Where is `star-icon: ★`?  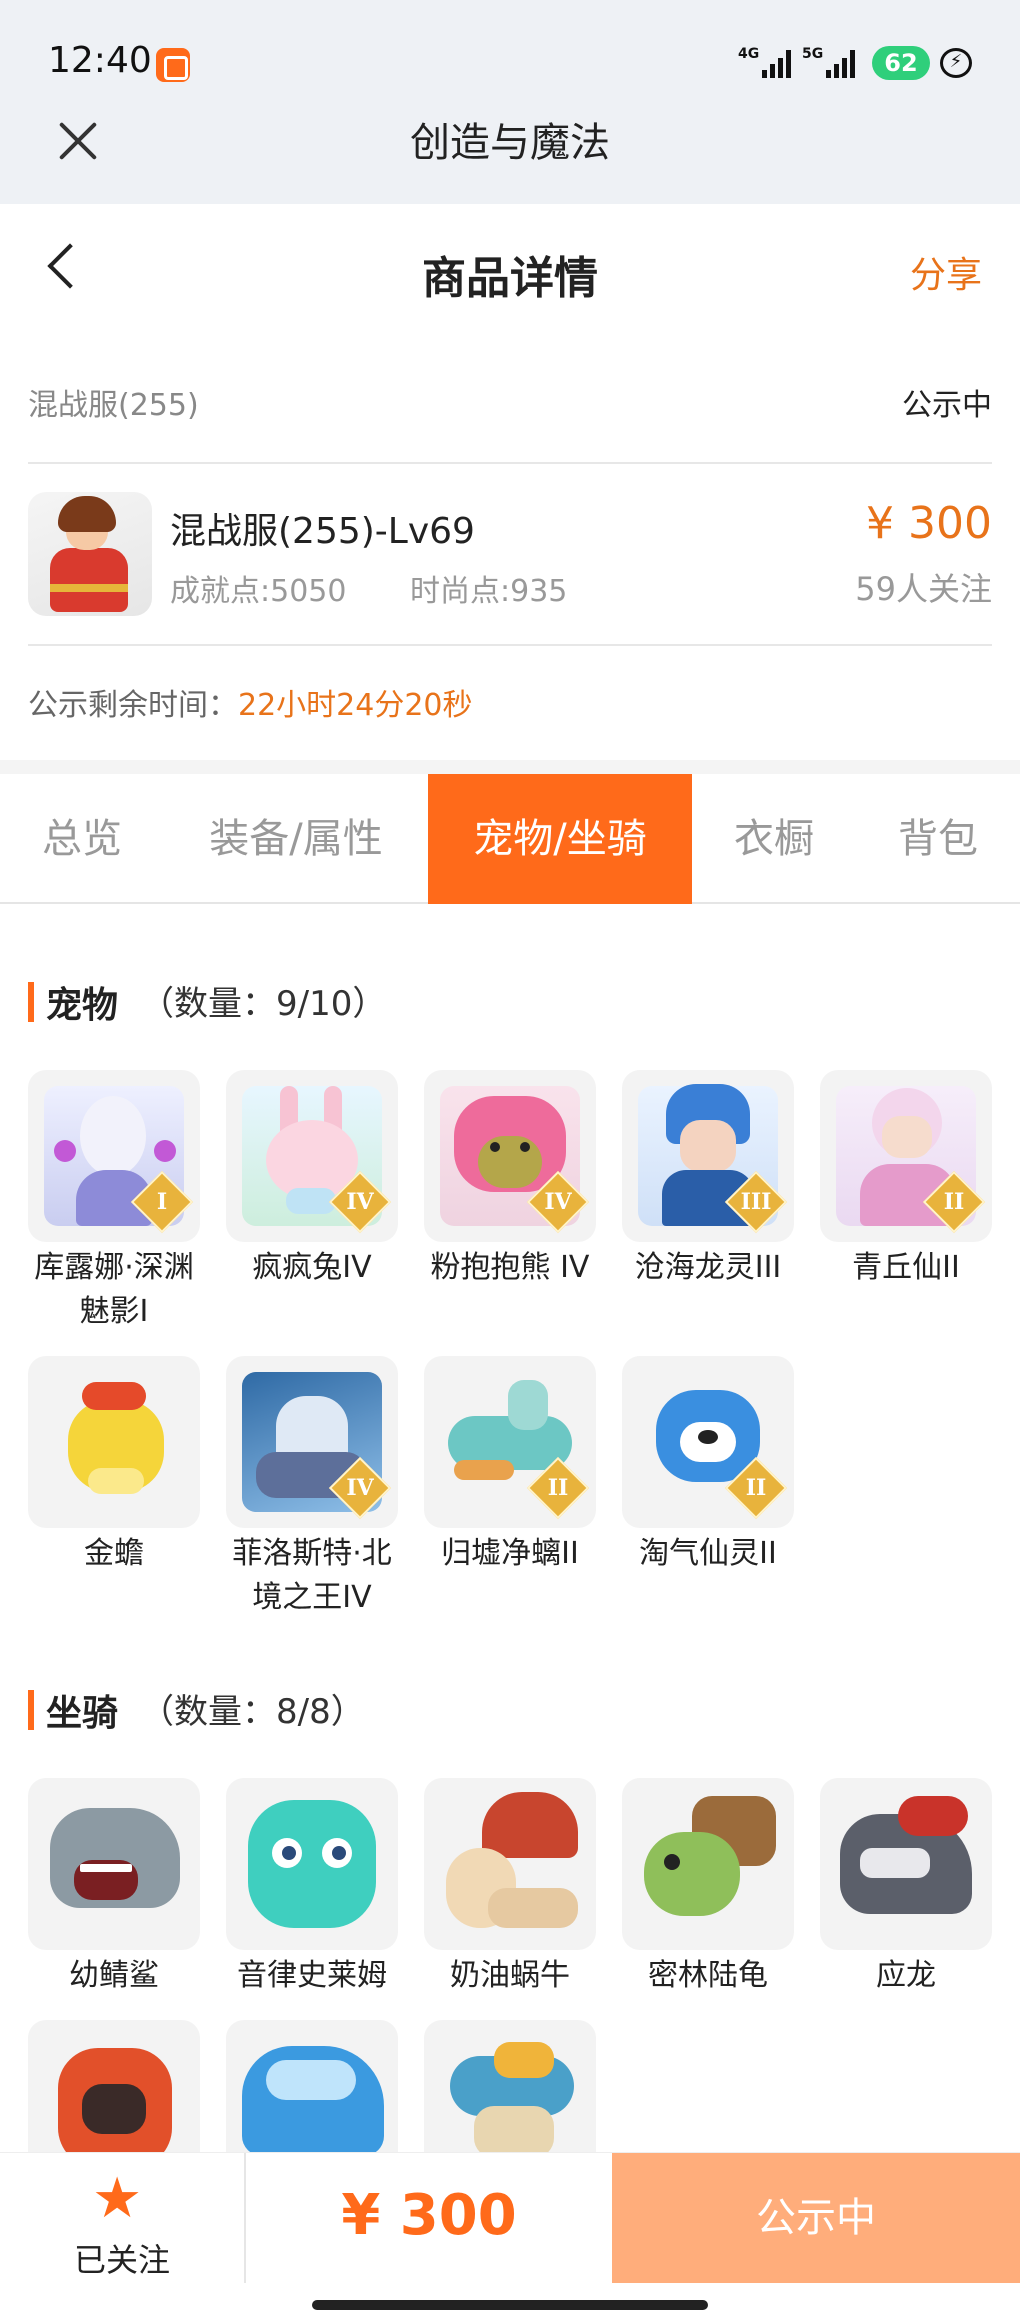
star-icon: ★ is located at coordinates (117, 2198).